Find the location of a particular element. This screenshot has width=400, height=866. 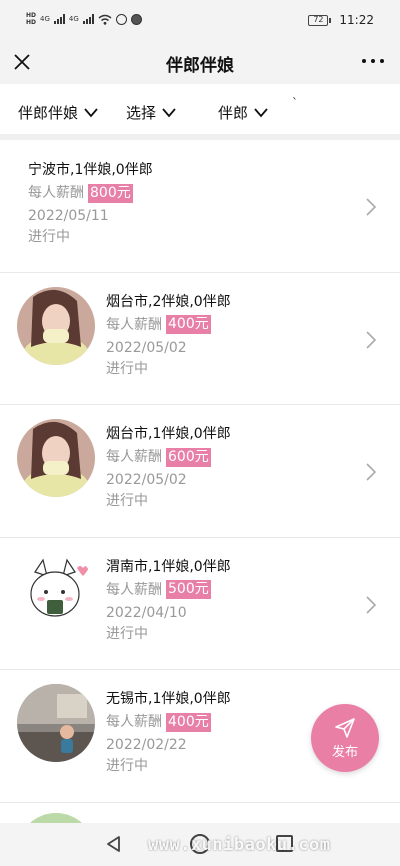

item-salary: 每人薪酬 600元 is located at coordinates (168, 457).